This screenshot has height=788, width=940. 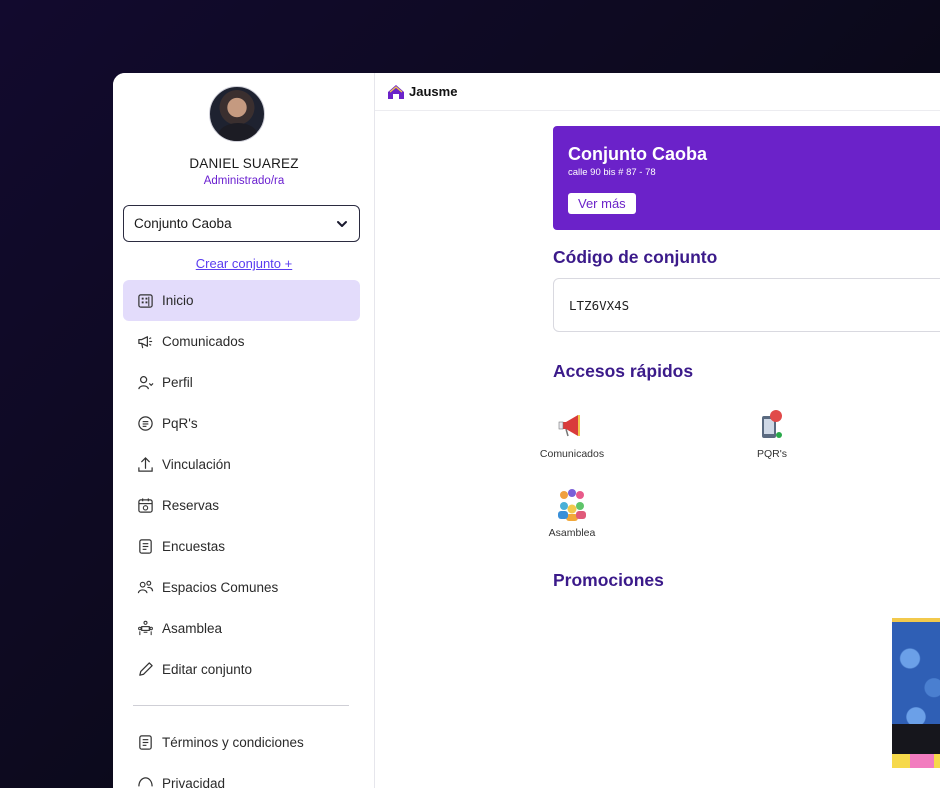 What do you see at coordinates (635, 257) in the screenshot?
I see `code-section-title: Código de conjunto` at bounding box center [635, 257].